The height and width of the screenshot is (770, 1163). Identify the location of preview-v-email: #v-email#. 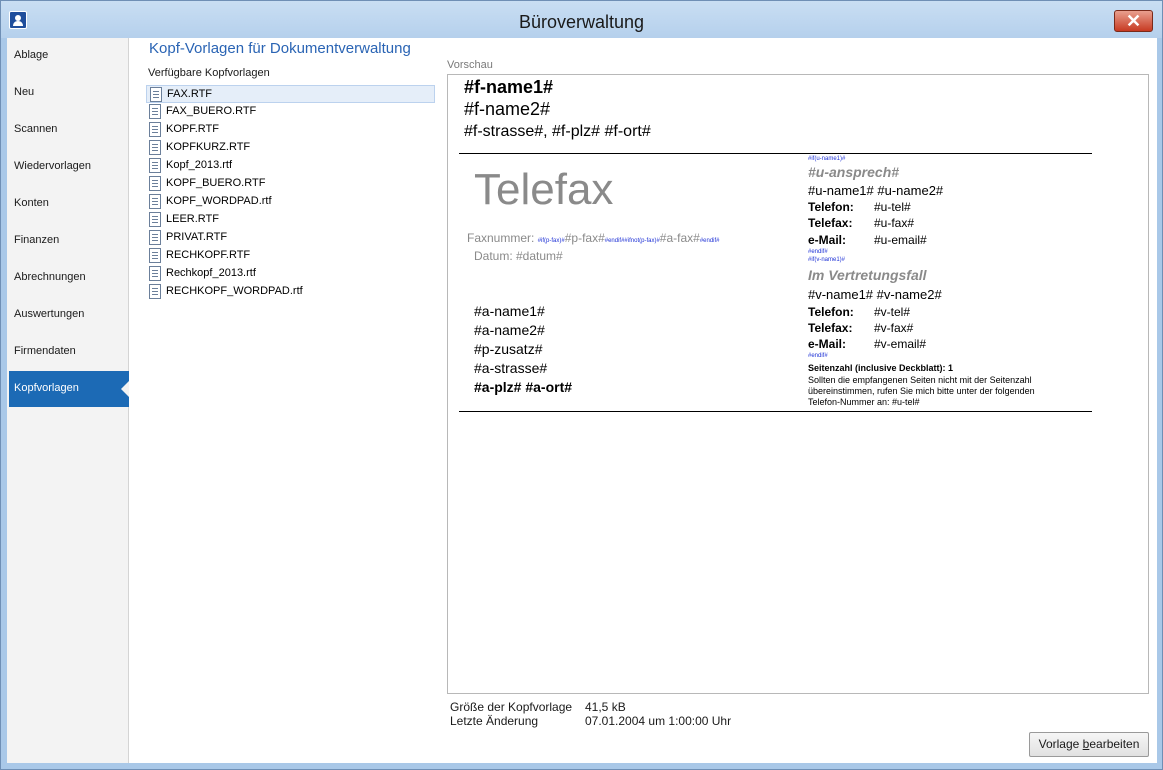
(900, 344).